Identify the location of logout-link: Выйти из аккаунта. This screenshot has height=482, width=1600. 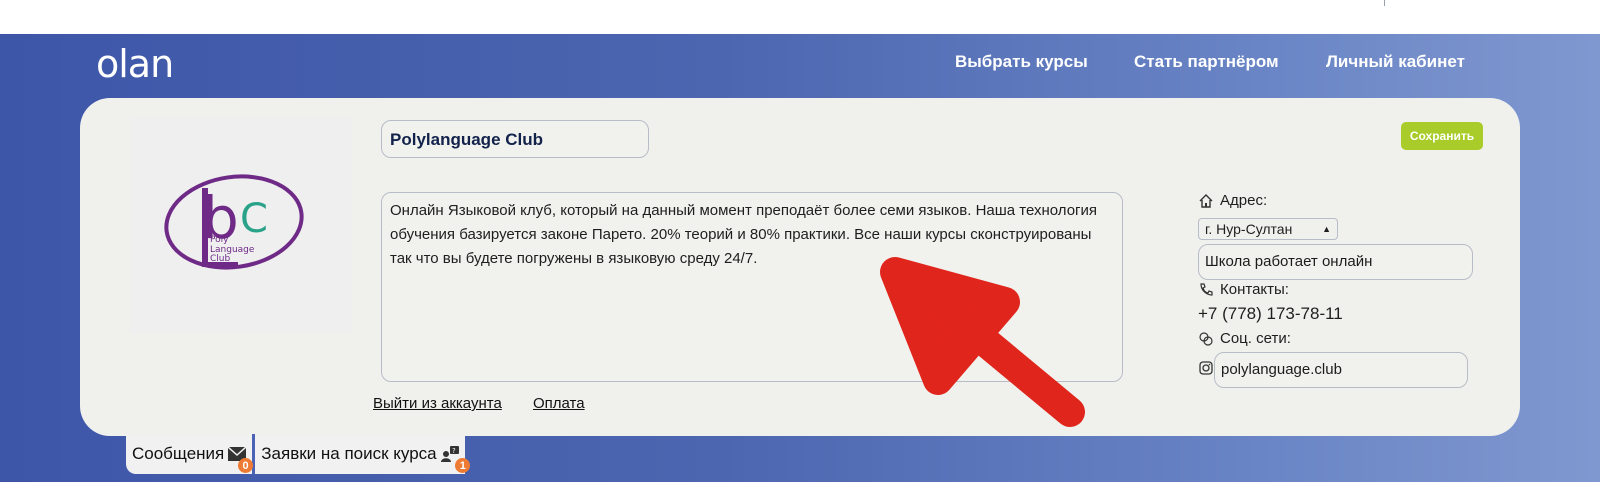
(437, 403).